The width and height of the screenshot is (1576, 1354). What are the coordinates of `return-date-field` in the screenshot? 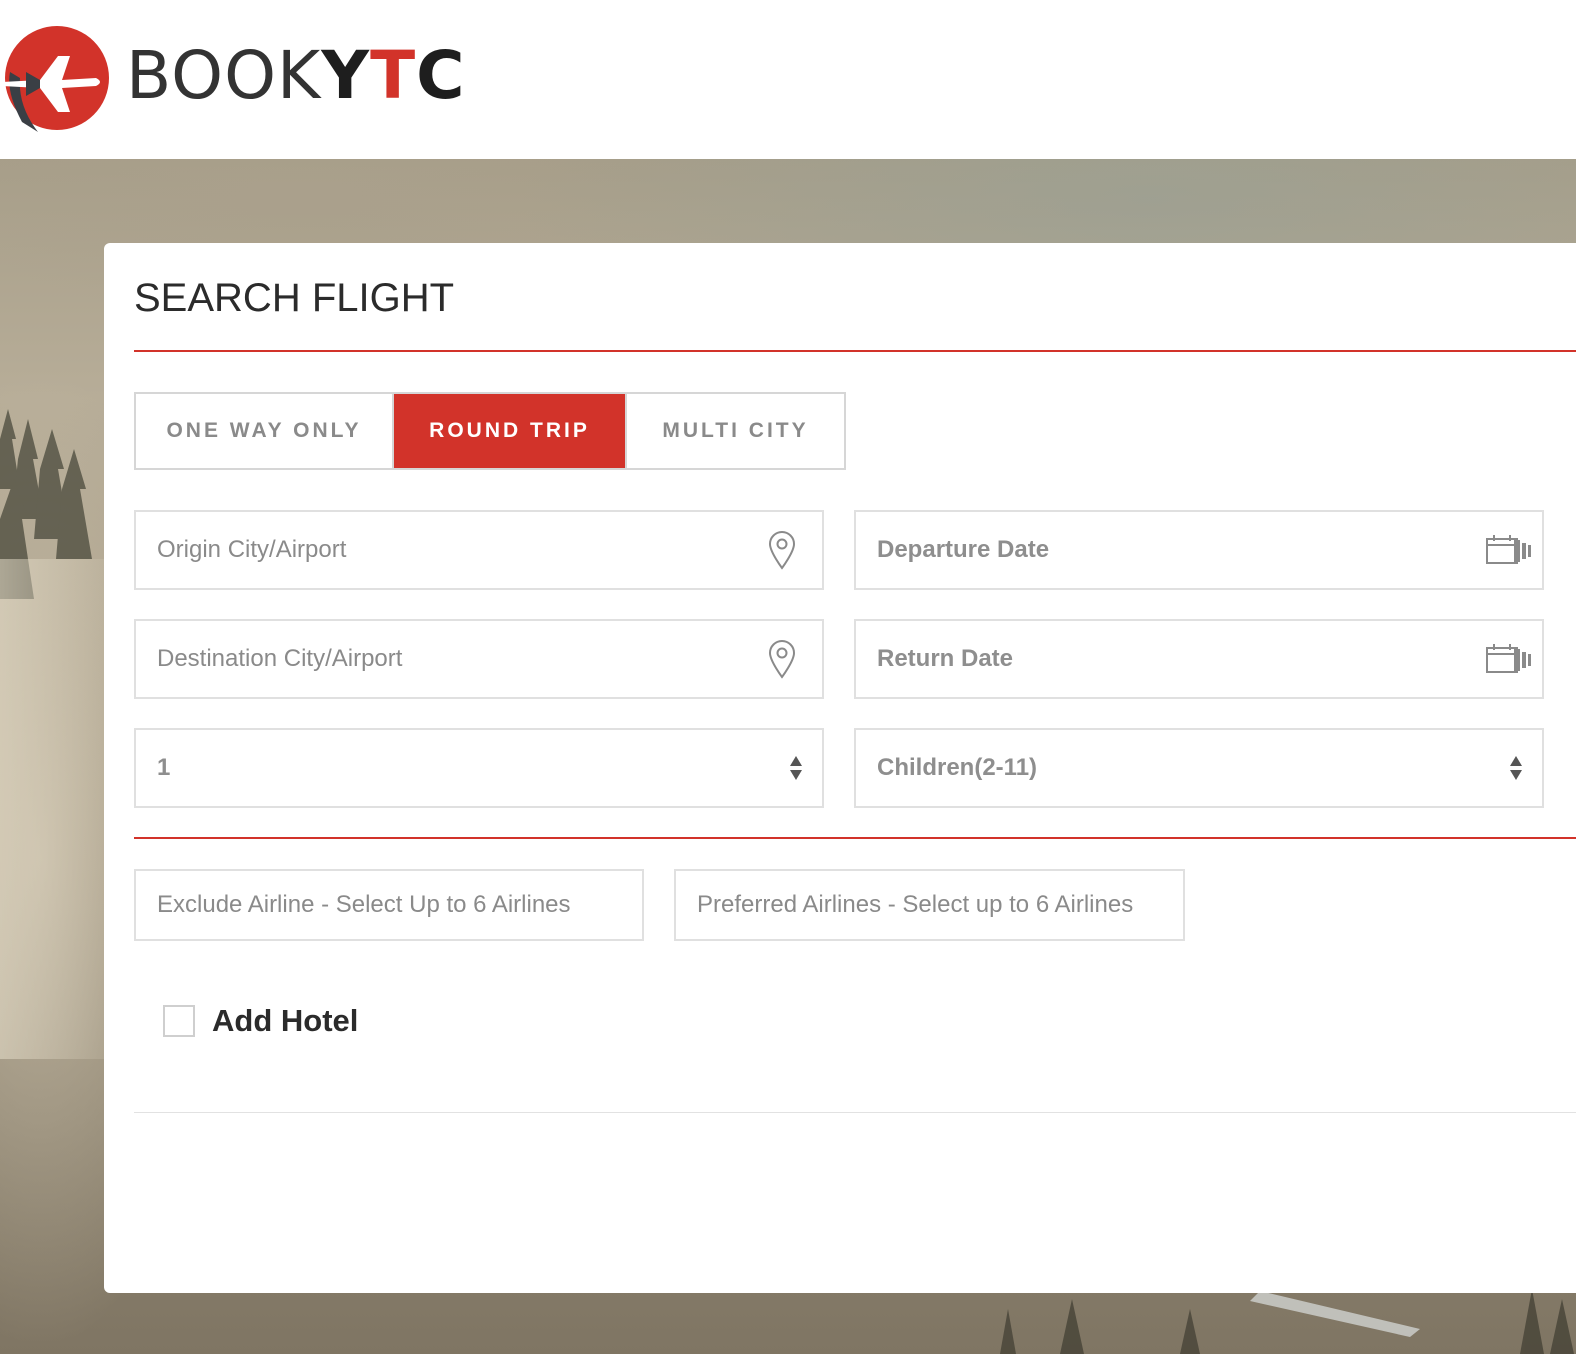 It's located at (1199, 659).